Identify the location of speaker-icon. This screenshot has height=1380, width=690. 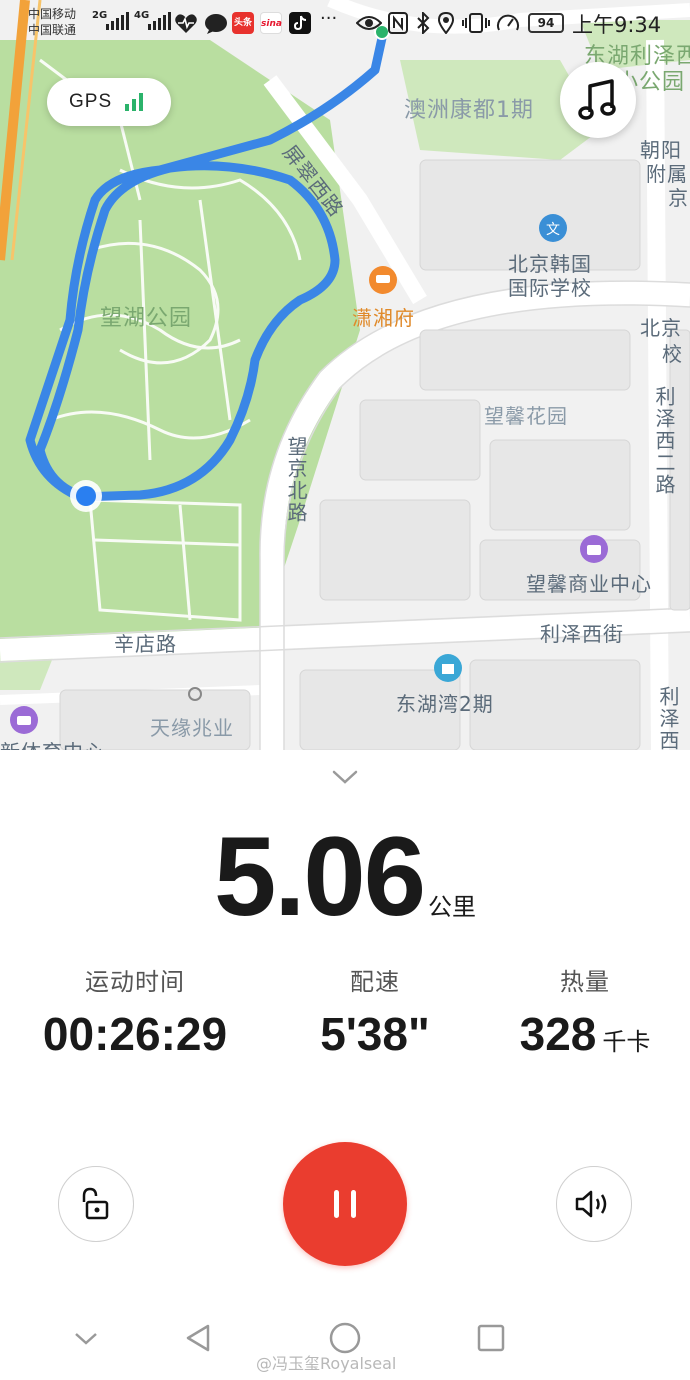
(591, 1204).